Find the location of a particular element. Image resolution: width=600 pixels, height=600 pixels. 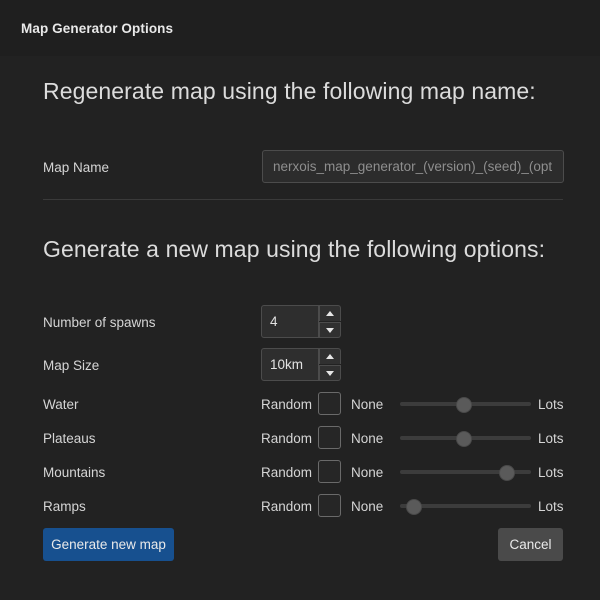

plateaus-random-checkbox is located at coordinates (329, 437).